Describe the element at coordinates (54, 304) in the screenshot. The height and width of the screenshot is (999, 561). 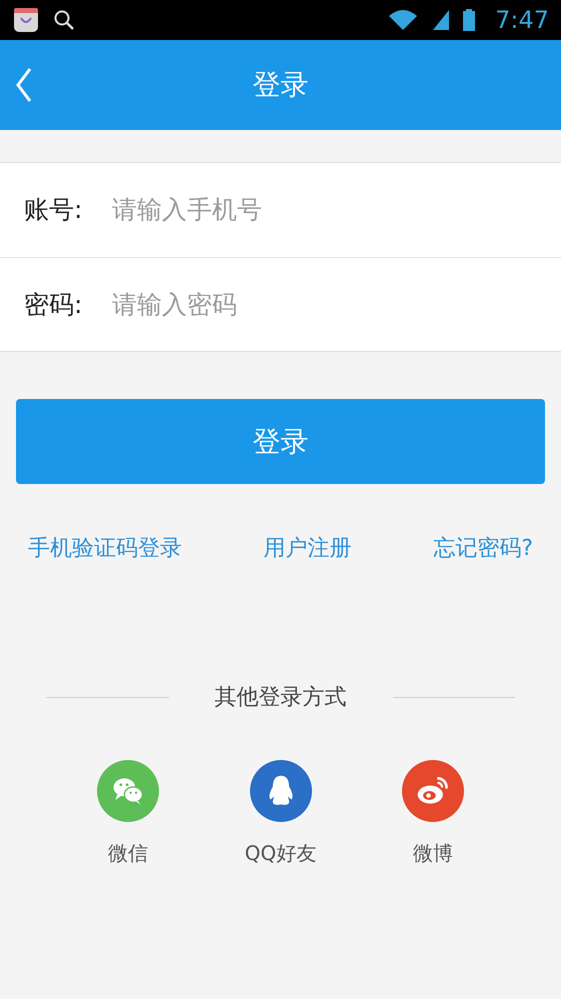
I see `field-label: 密码:` at that location.